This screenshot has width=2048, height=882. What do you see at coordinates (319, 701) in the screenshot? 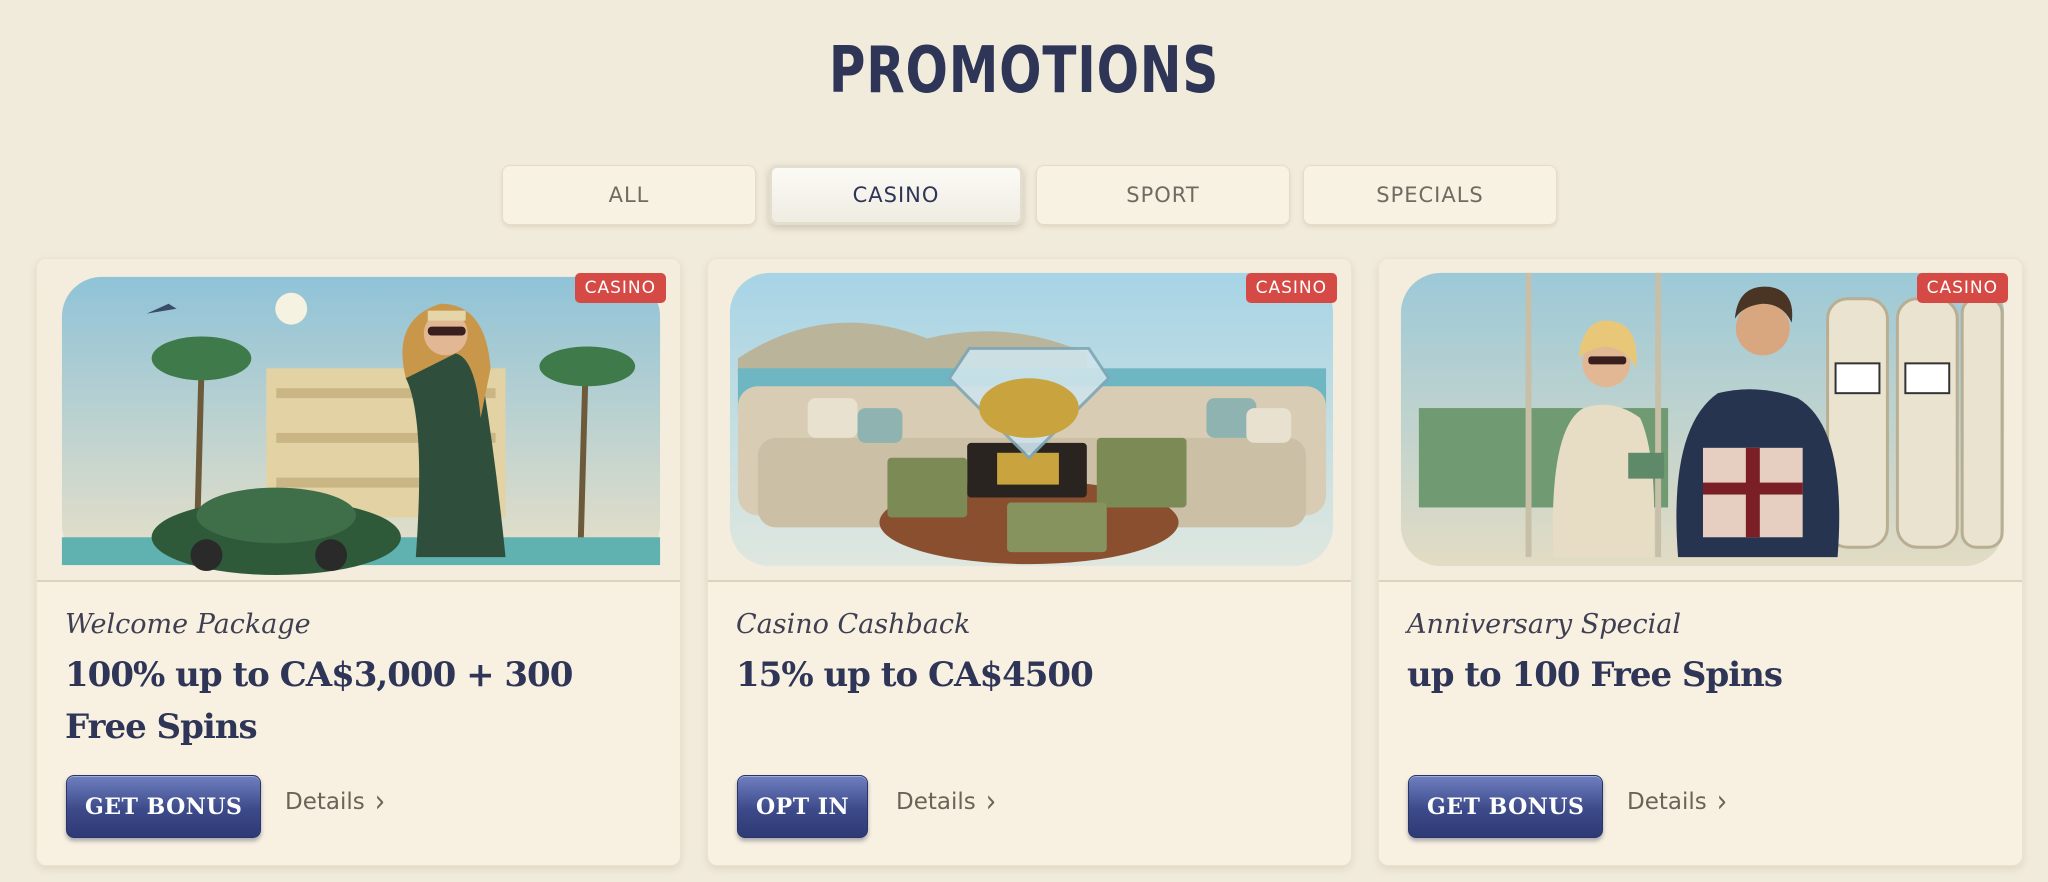
I see `promo-headline: 100% up to CA$3,000 + 300 Free Spins` at bounding box center [319, 701].